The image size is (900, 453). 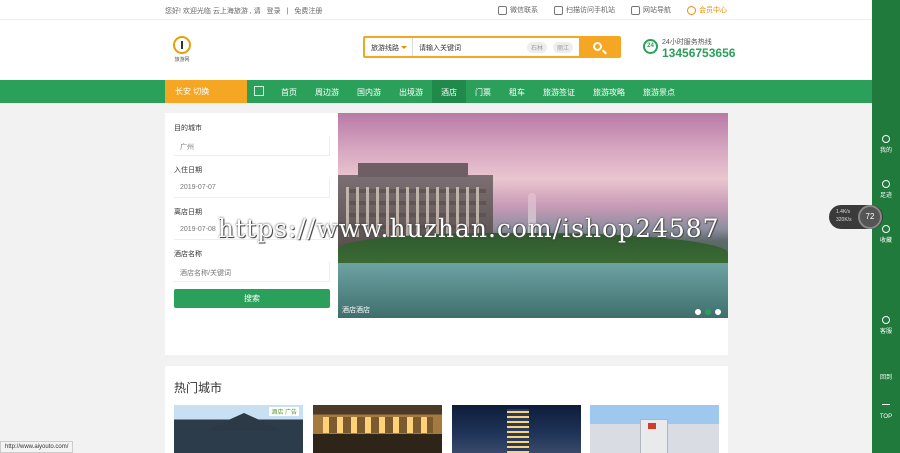 What do you see at coordinates (635, 10) in the screenshot?
I see `sitemap-icon` at bounding box center [635, 10].